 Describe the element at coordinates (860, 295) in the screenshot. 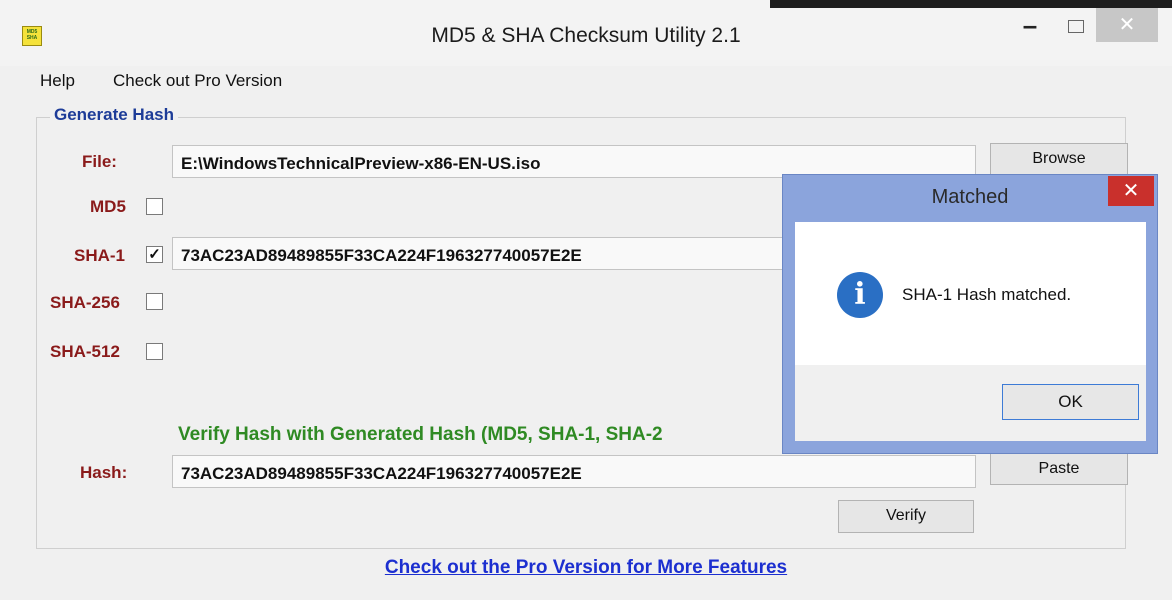

I see `info-icon: i` at that location.